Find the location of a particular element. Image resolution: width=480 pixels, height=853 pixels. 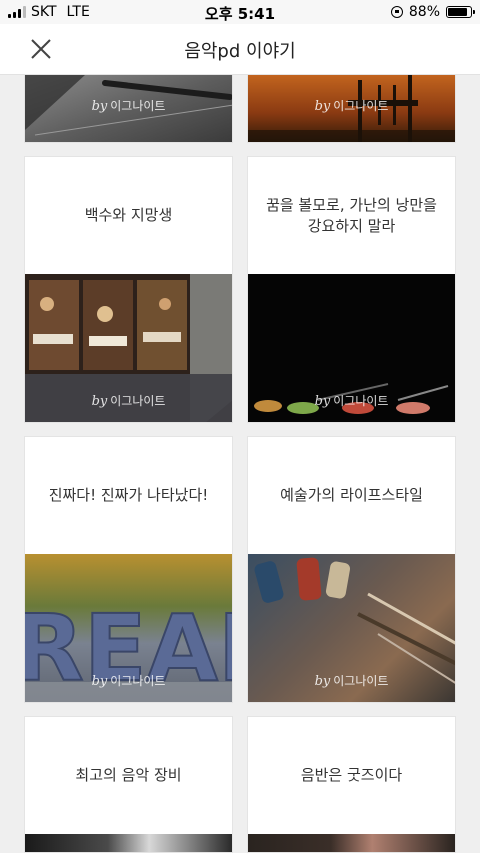

card-title: 음반은 굿즈이다 is located at coordinates (351, 775).